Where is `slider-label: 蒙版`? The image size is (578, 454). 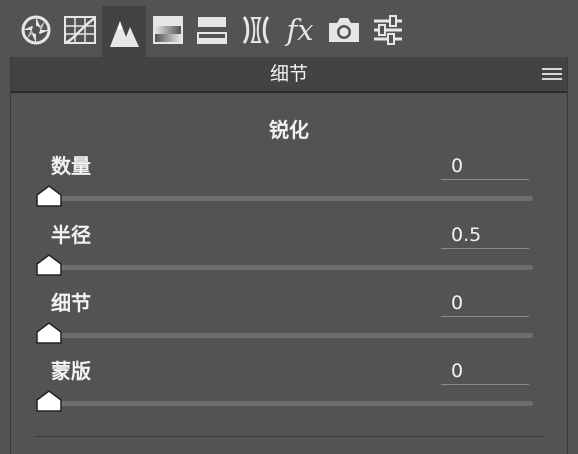
slider-label: 蒙版 is located at coordinates (71, 371).